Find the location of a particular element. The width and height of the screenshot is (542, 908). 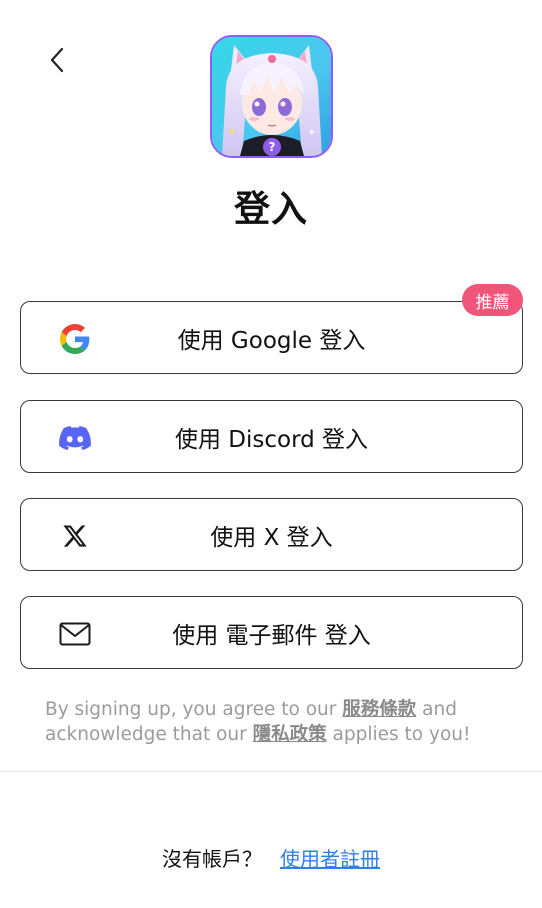

chevron-left-icon is located at coordinates (57, 60).